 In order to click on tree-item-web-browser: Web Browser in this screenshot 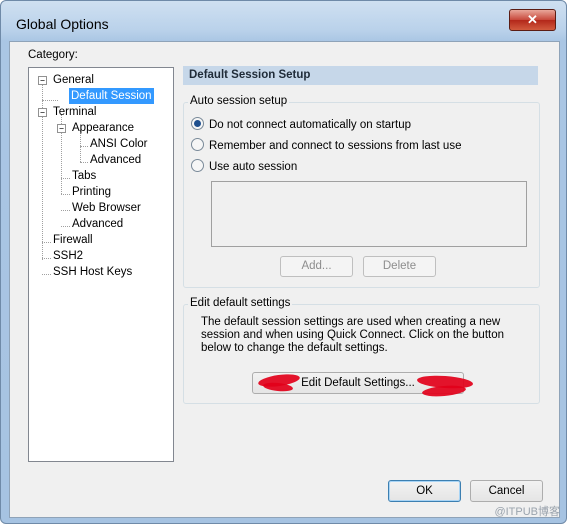, I will do `click(106, 208)`.